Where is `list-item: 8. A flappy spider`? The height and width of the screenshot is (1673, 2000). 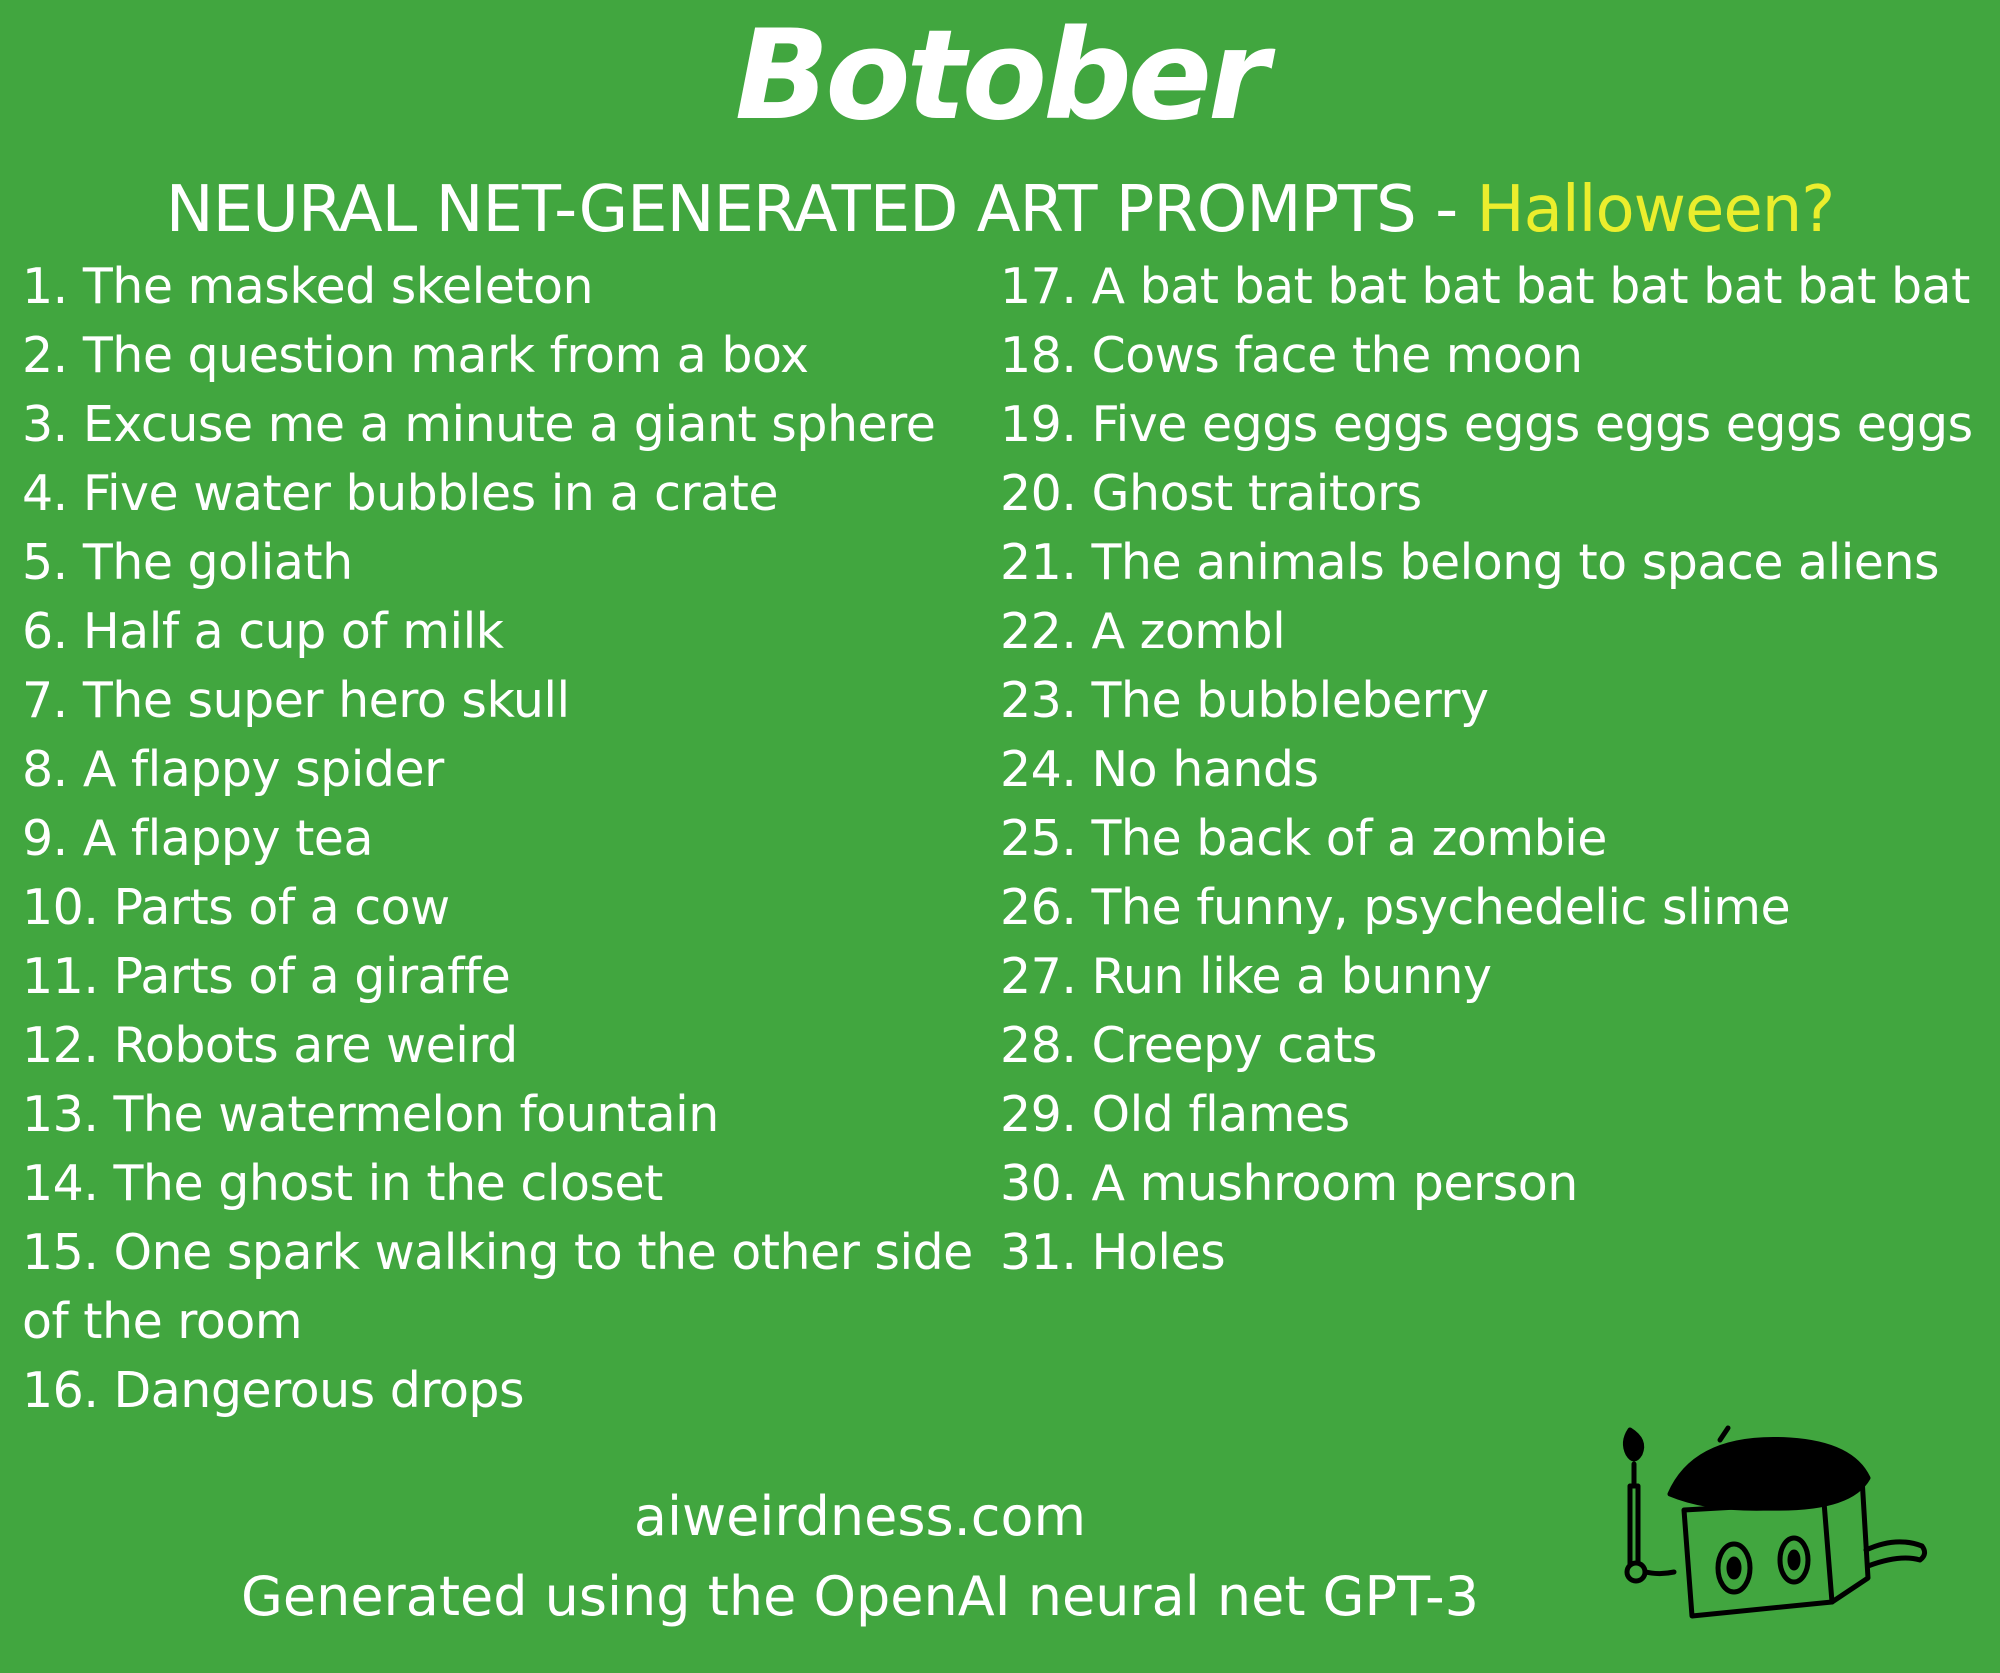
list-item: 8. A flappy spider is located at coordinates (233, 769).